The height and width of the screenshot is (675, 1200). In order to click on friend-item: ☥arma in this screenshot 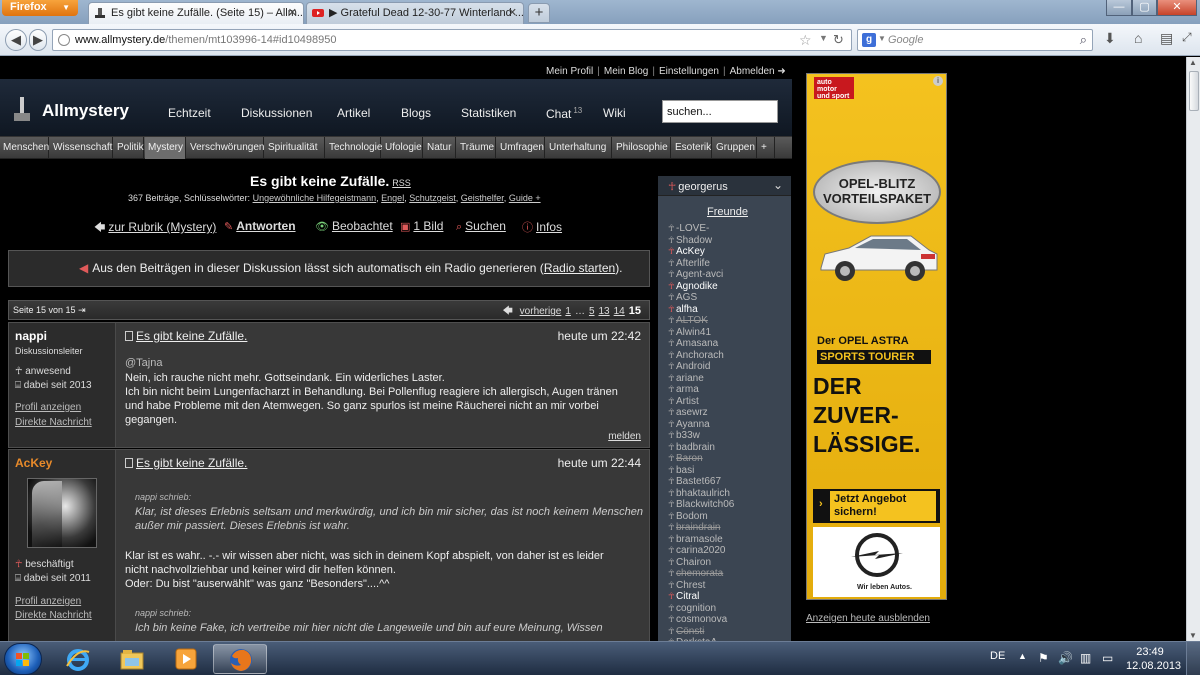, I will do `click(683, 389)`.